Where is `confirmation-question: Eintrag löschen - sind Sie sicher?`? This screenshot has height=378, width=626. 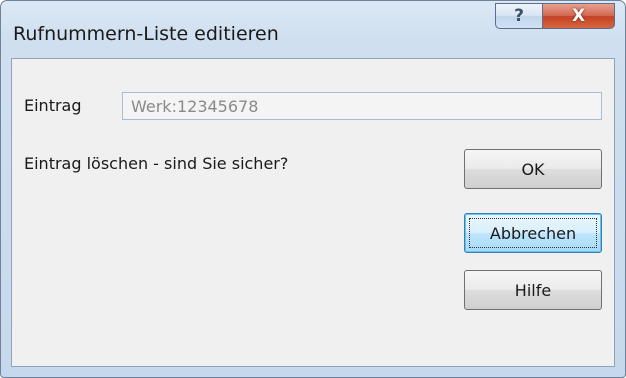 confirmation-question: Eintrag löschen - sind Sie sicher? is located at coordinates (156, 163).